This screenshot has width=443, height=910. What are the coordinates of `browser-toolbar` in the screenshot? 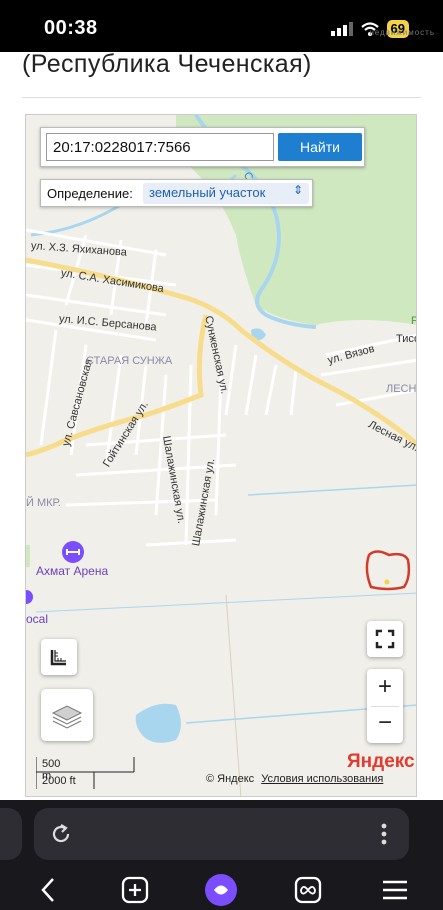 It's located at (221, 855).